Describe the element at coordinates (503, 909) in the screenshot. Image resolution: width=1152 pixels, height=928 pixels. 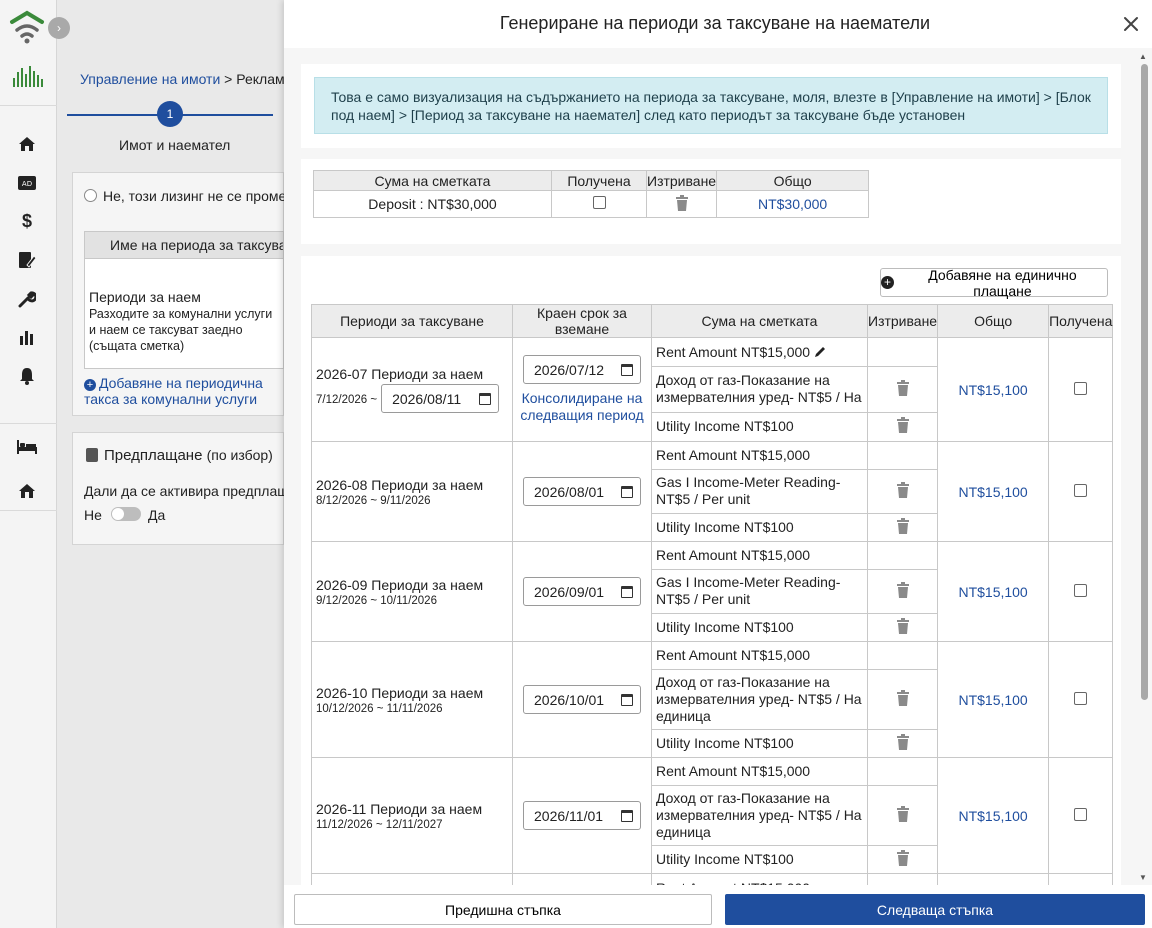
I see `previous-step-button: Предишна стъпка` at that location.